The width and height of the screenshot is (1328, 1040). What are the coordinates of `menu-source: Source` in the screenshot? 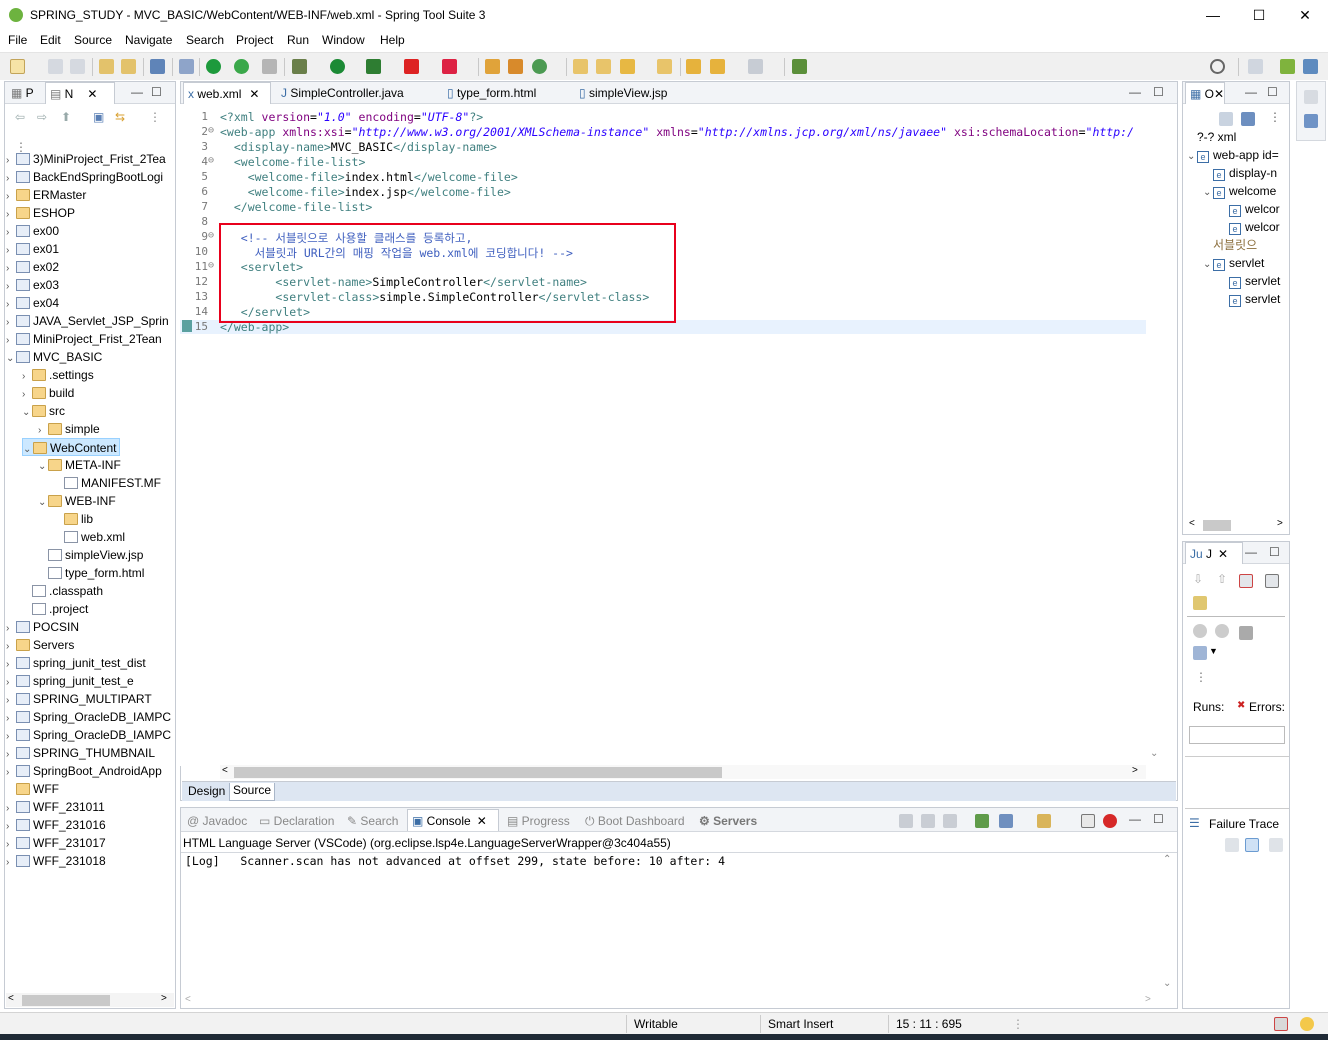 It's located at (93, 40).